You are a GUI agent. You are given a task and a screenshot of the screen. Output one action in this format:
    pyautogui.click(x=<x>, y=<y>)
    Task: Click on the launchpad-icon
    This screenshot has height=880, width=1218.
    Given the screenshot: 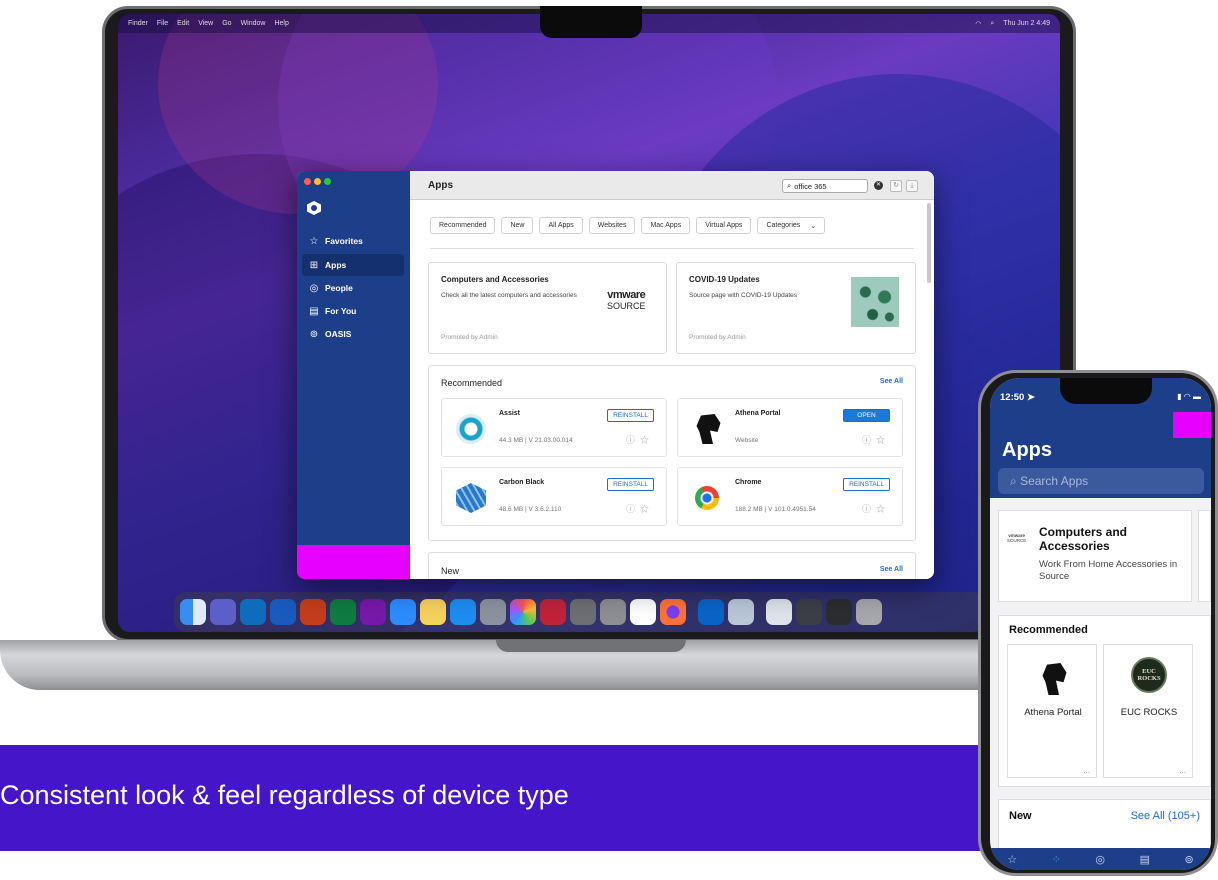 What is the action you would take?
    pyautogui.click(x=493, y=612)
    